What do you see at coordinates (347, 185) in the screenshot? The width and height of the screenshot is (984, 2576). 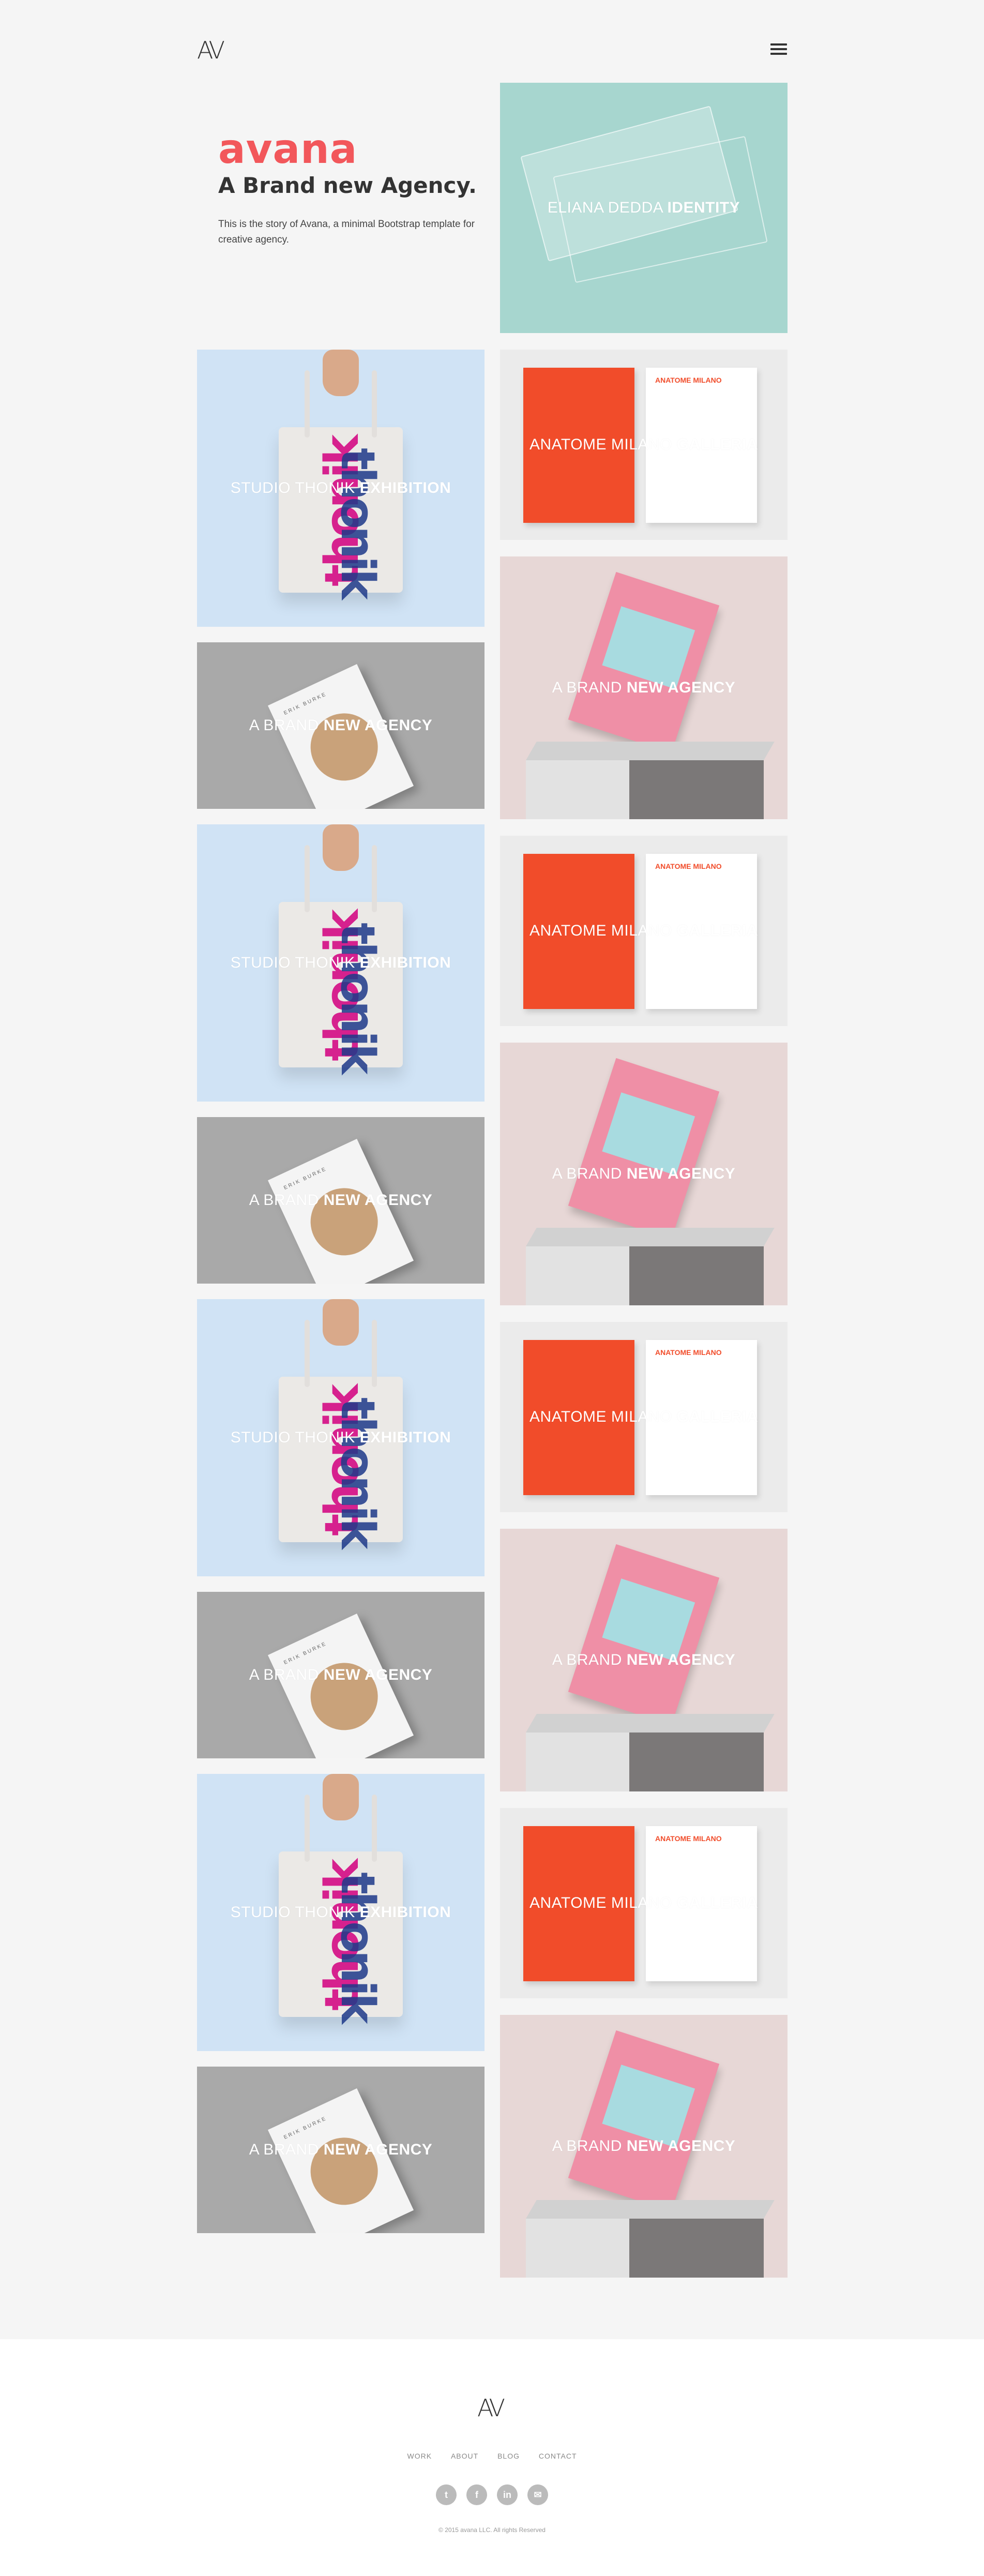 I see `tagline: A Brand new Agency.` at bounding box center [347, 185].